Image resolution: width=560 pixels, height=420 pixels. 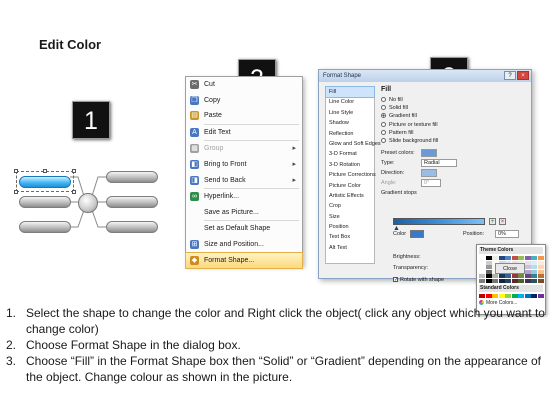 I want to click on nav-item-alt-text: Alt Text, so click(x=350, y=248).